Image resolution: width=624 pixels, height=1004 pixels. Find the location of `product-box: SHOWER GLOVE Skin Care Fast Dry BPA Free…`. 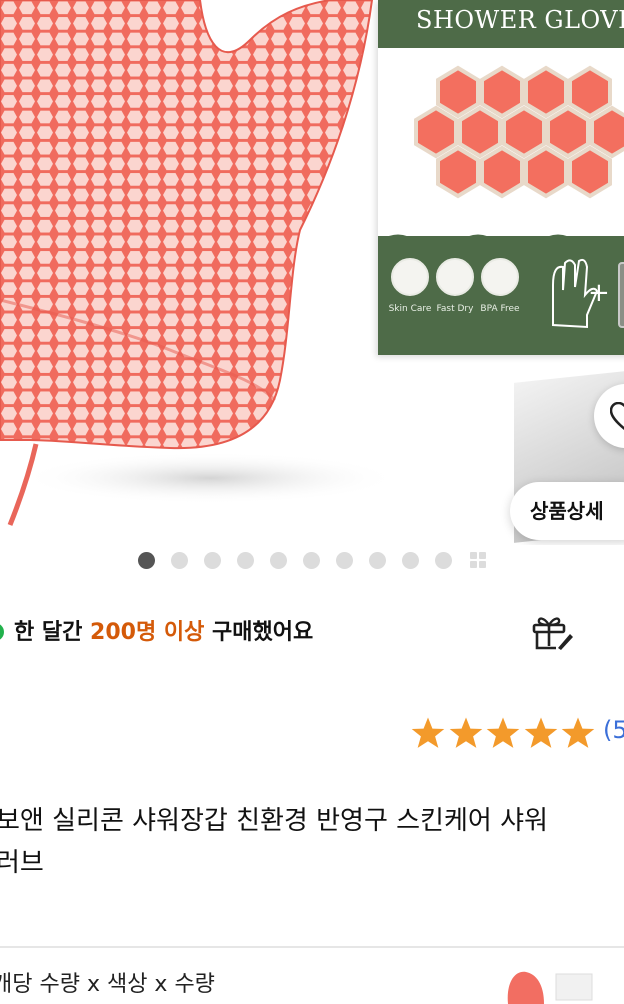

product-box: SHOWER GLOVE Skin Care Fast Dry BPA Free… is located at coordinates (501, 177).